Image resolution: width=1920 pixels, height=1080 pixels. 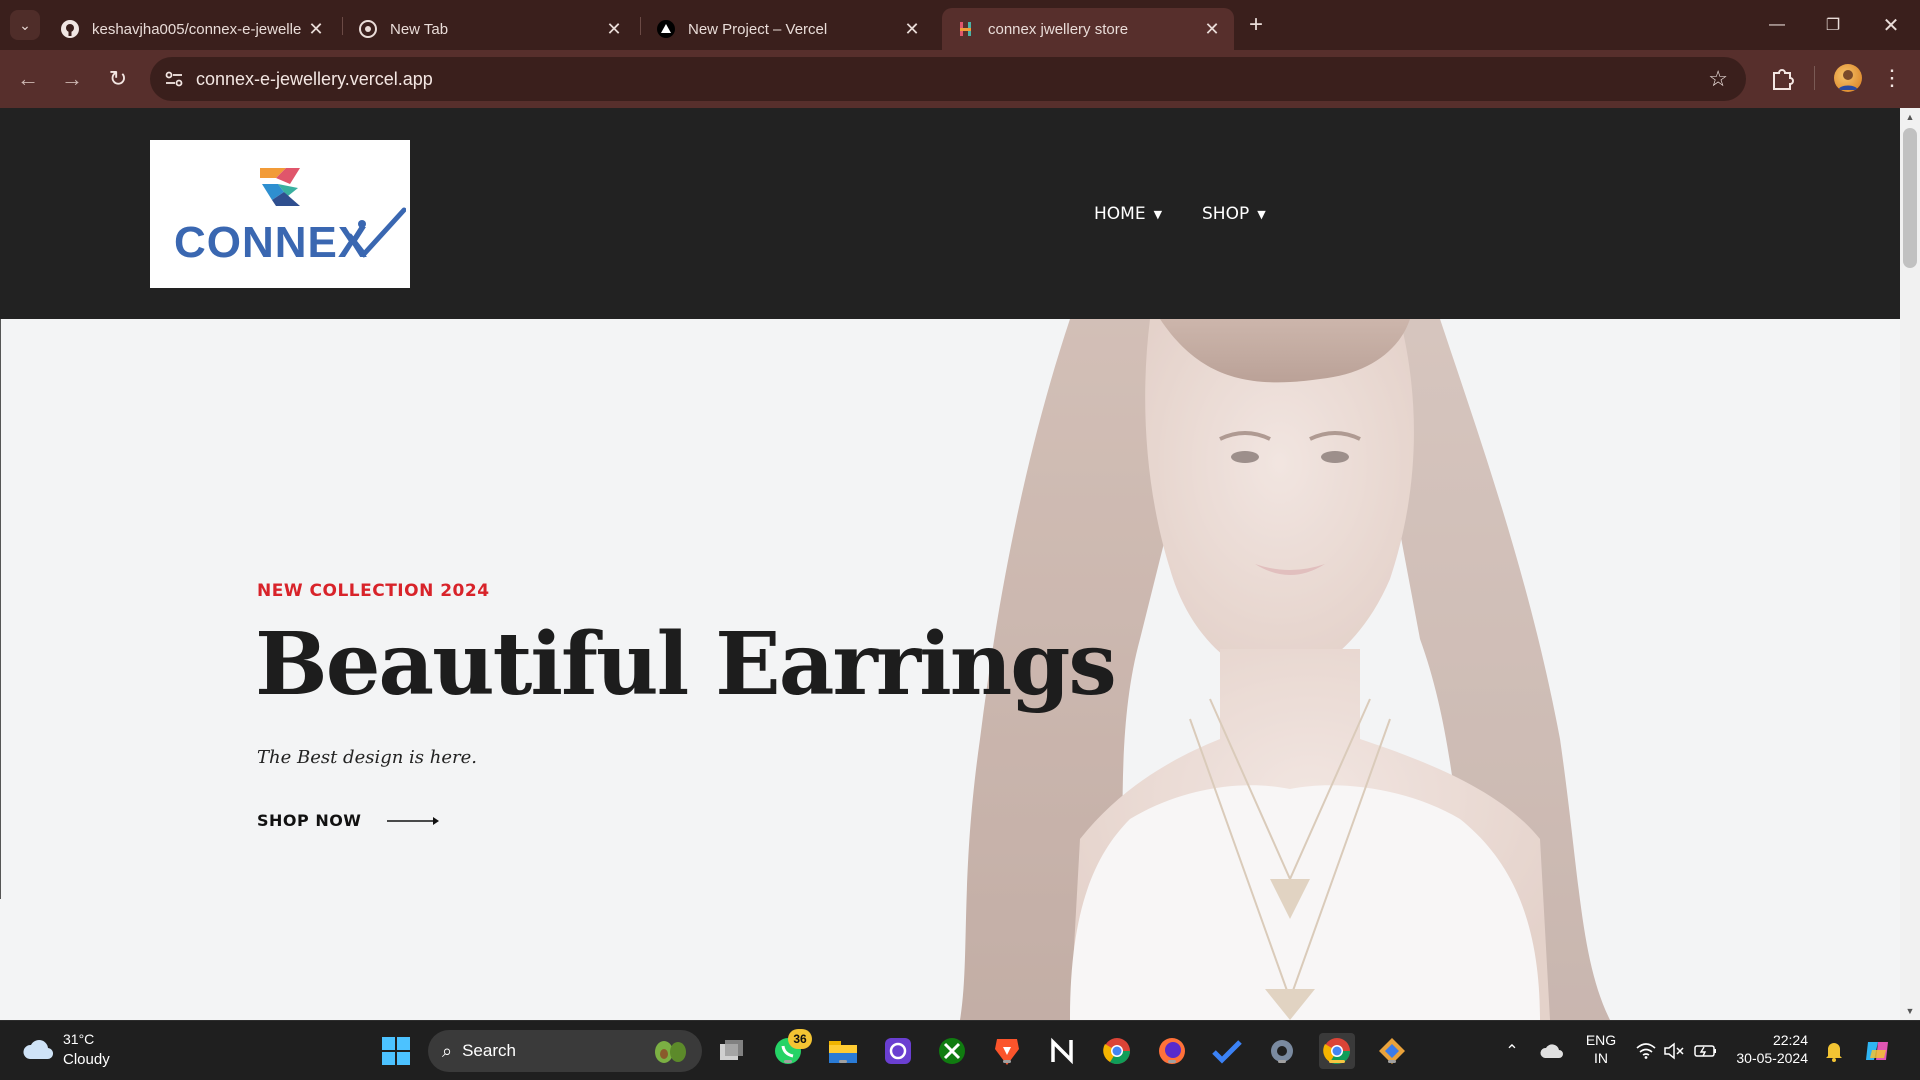 I want to click on app-icon-purple, so click(x=898, y=1051).